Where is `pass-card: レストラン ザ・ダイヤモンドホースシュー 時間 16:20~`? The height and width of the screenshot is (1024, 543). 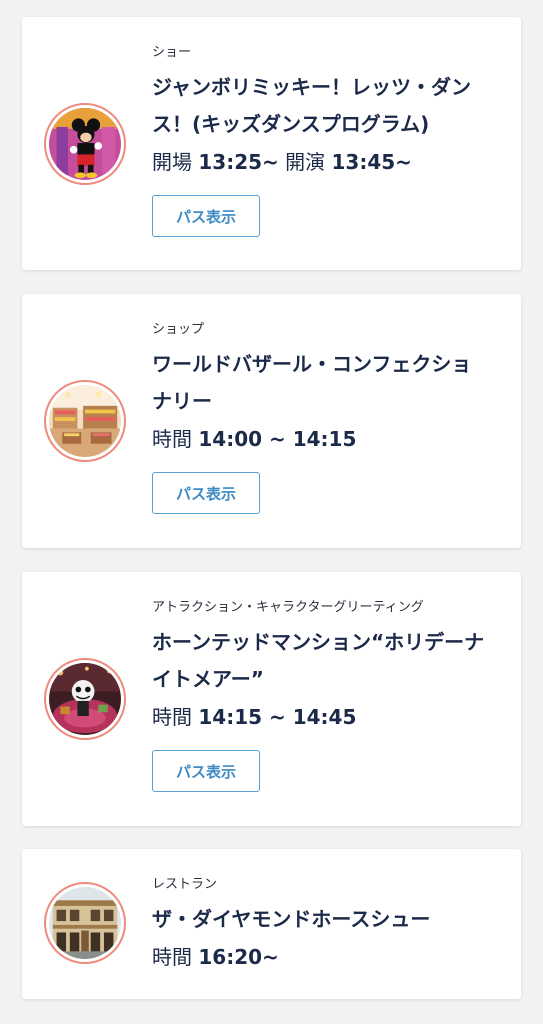 pass-card: レストラン ザ・ダイヤモンドホースシュー 時間 16:20~ is located at coordinates (271, 924).